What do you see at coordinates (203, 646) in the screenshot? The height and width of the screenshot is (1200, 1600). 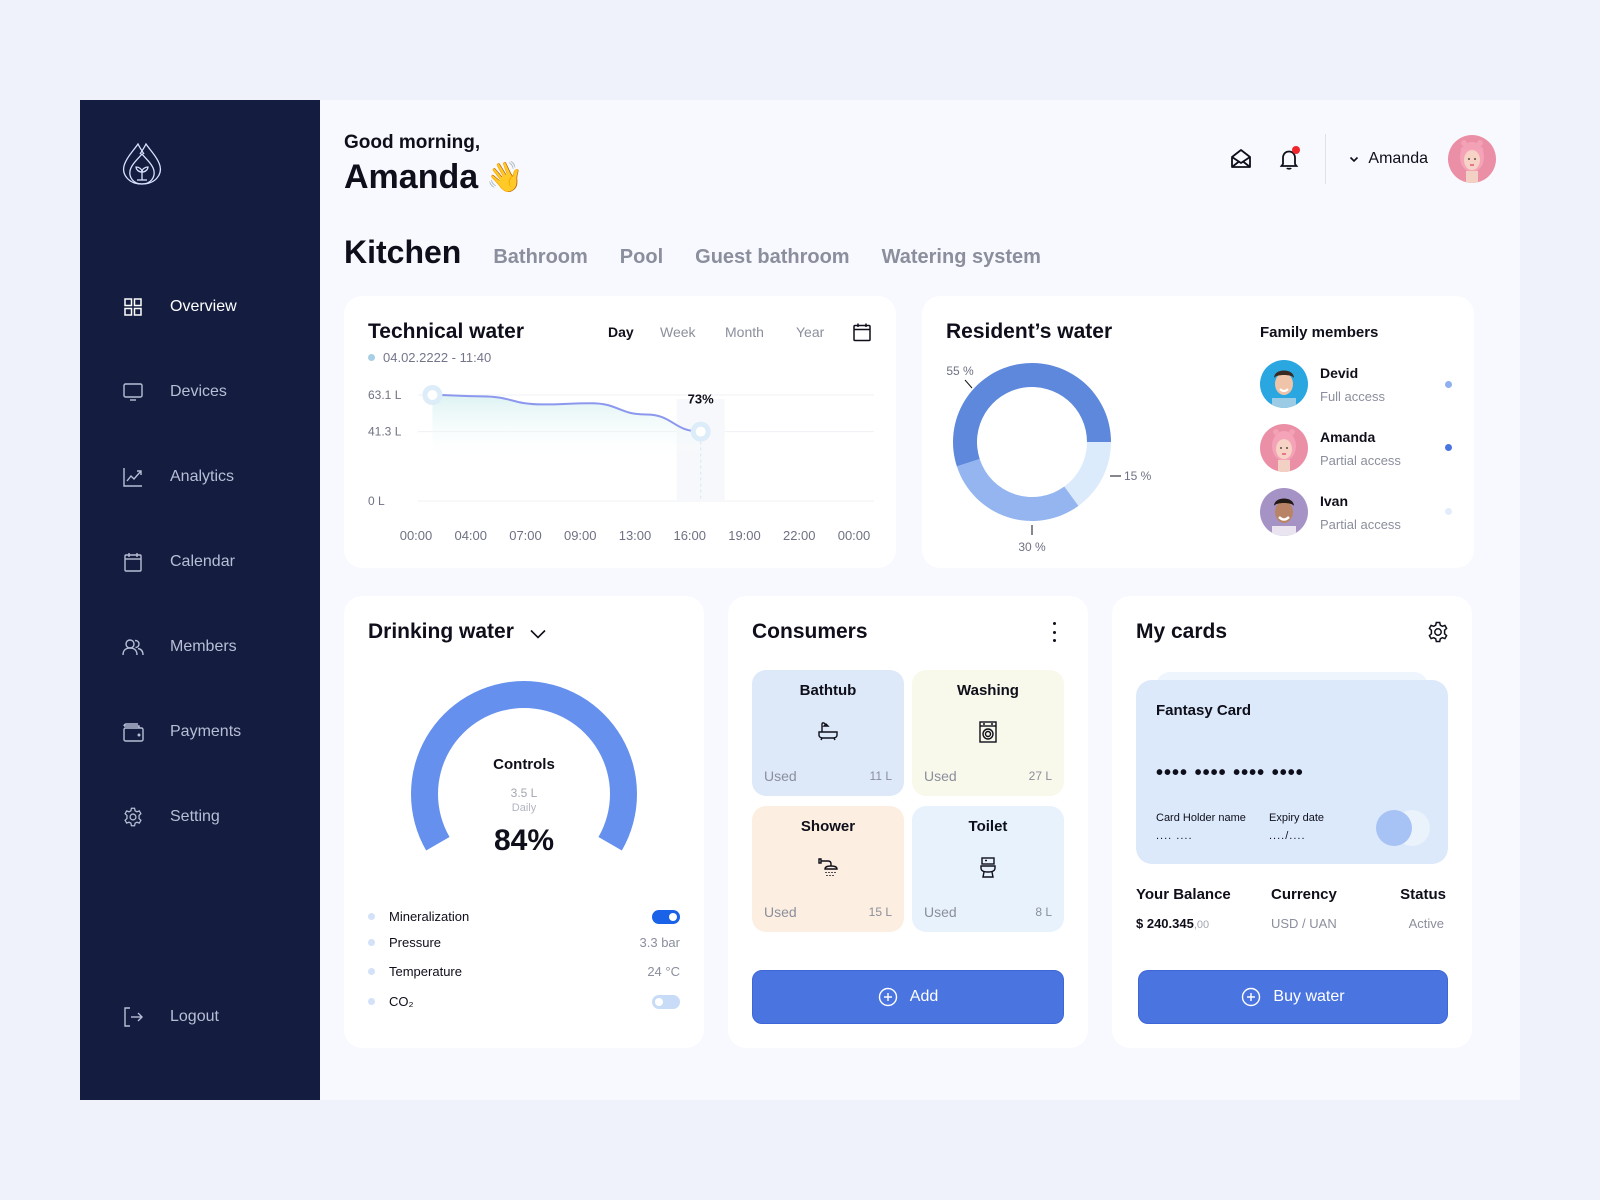 I see `sidebar-item-label: Members` at bounding box center [203, 646].